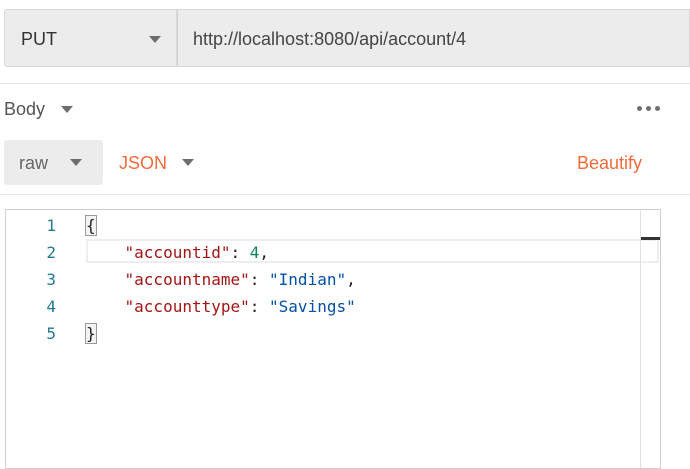  I want to click on line-number: 2, so click(51, 252).